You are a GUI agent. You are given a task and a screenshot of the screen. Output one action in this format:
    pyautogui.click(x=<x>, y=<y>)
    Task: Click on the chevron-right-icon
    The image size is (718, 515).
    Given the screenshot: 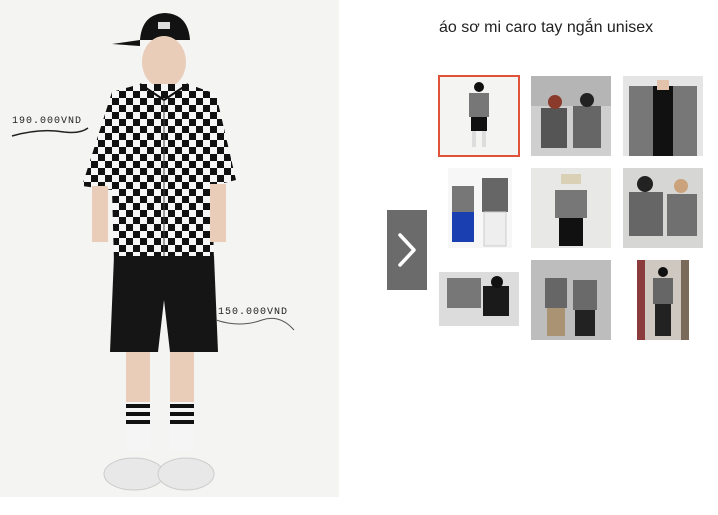 What is the action you would take?
    pyautogui.click(x=407, y=250)
    